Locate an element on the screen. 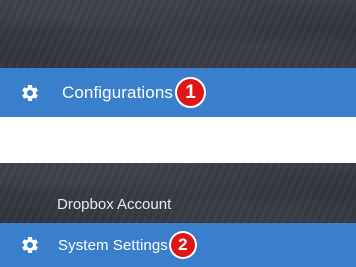 The width and height of the screenshot is (356, 267). sidebar-item-label: Dropbox Account is located at coordinates (114, 204).